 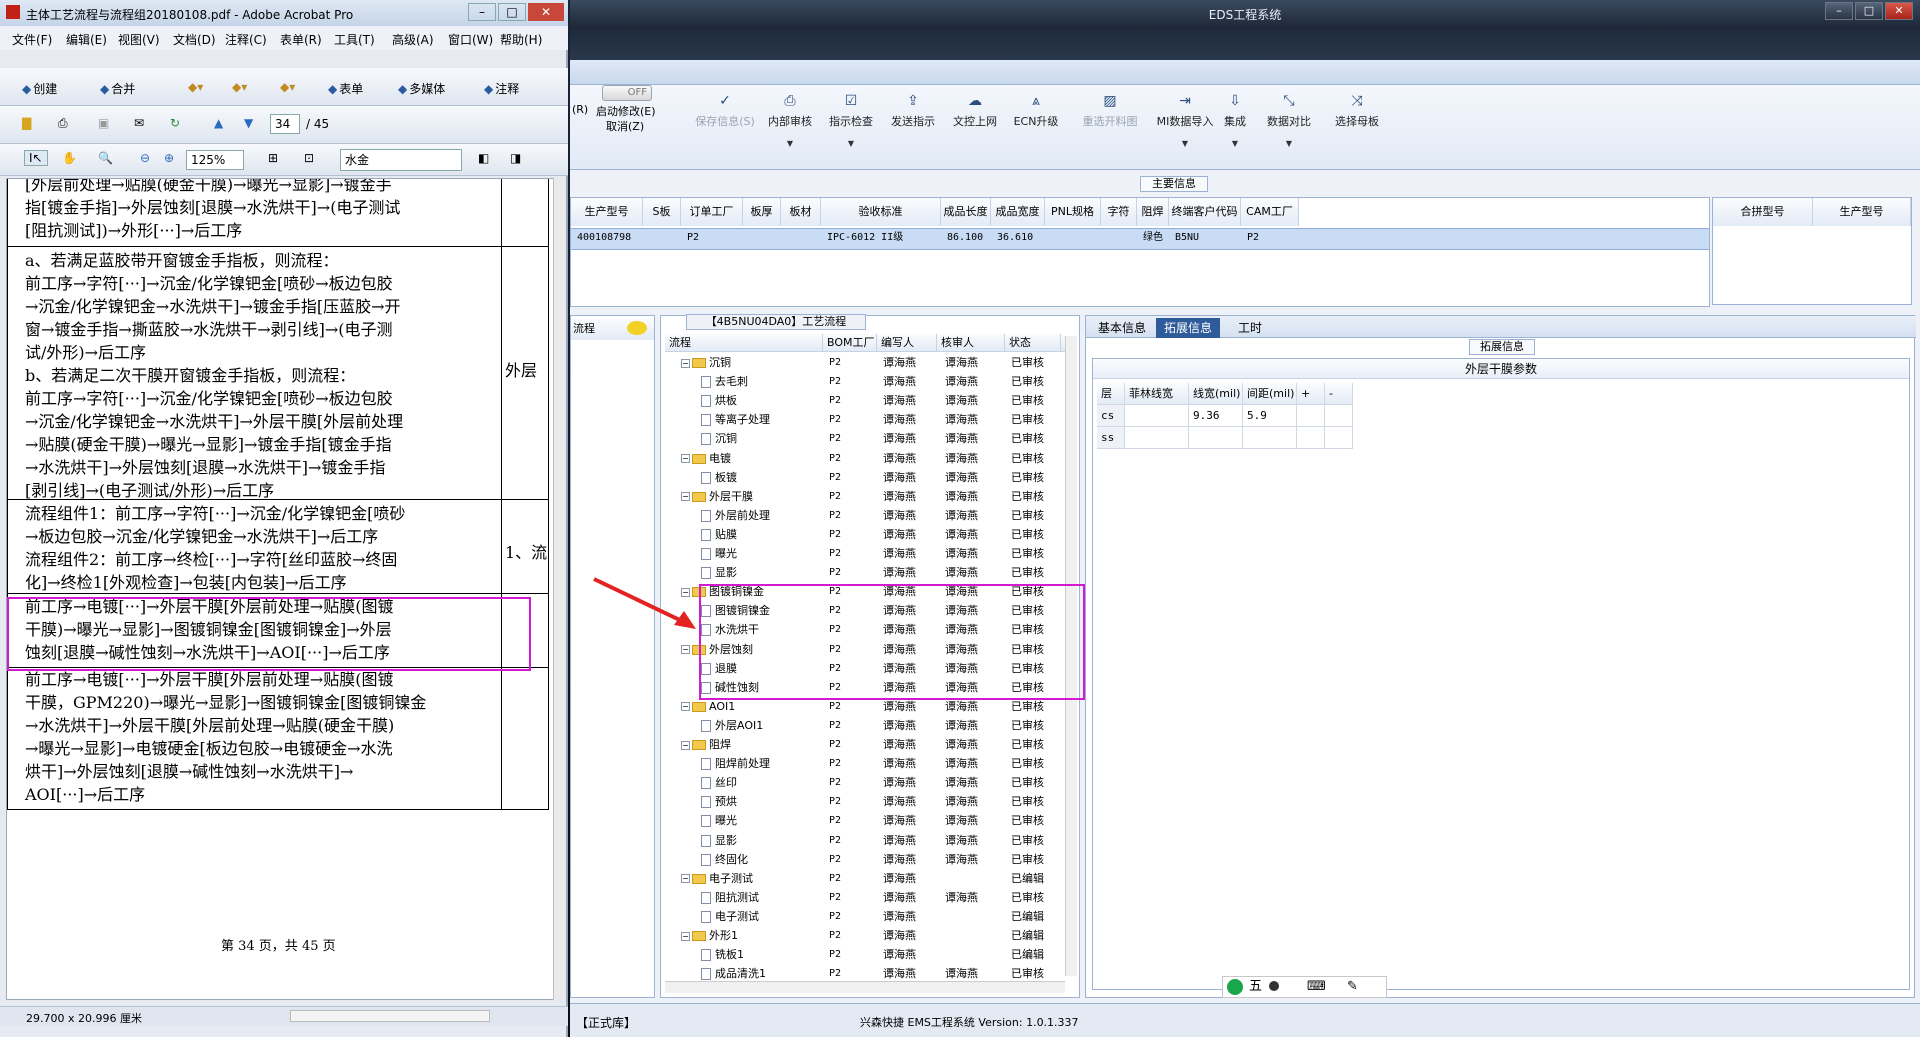 What do you see at coordinates (483, 158) in the screenshot?
I see `find-prev-icon: ◧` at bounding box center [483, 158].